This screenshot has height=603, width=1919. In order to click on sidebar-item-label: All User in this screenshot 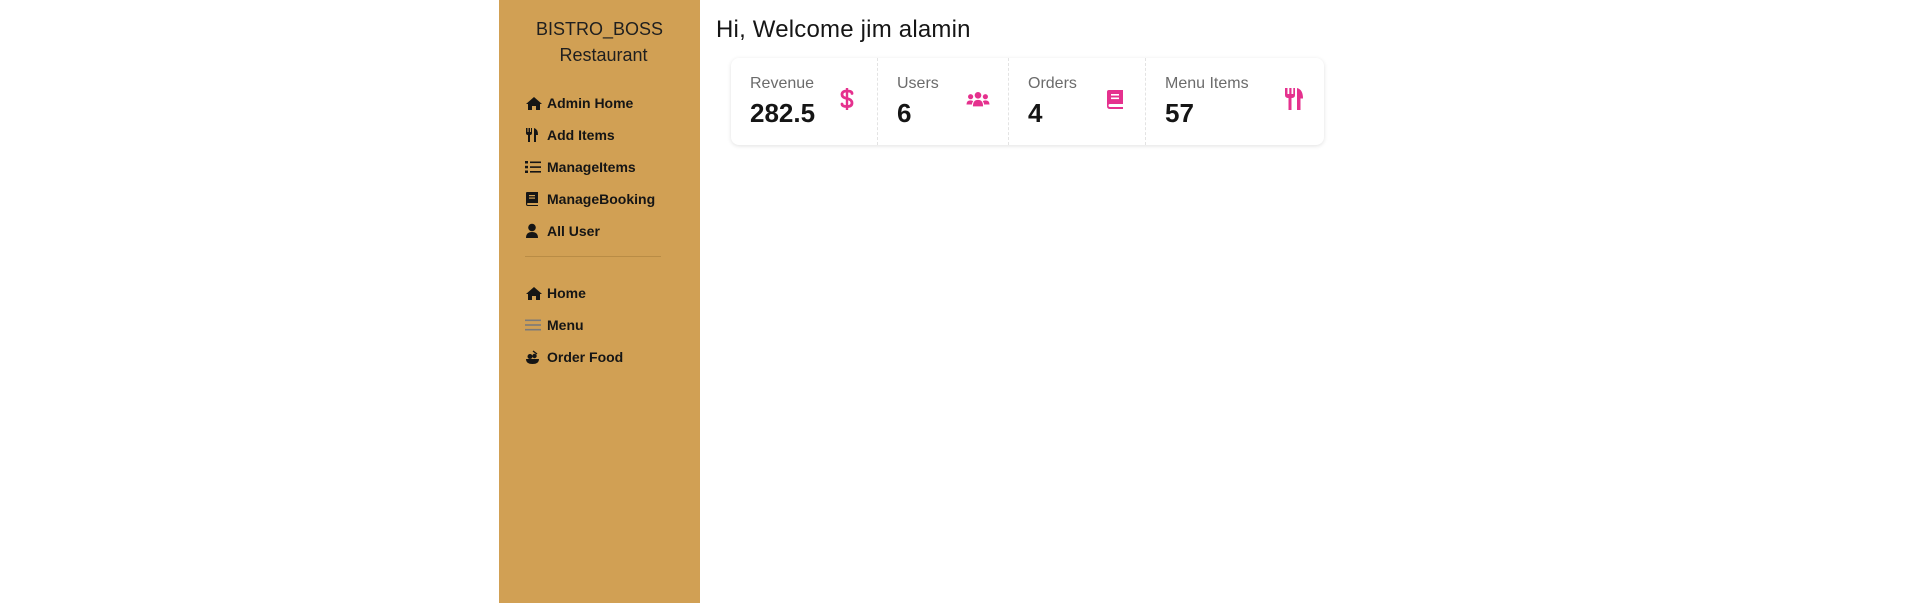, I will do `click(573, 231)`.